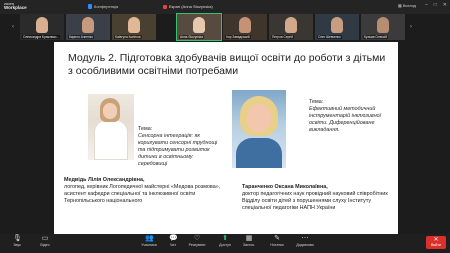 The height and width of the screenshot is (253, 450). What do you see at coordinates (191, 6) in the screenshot?
I see `screen-share-text: Екран (Anna Stozynska)` at bounding box center [191, 6].